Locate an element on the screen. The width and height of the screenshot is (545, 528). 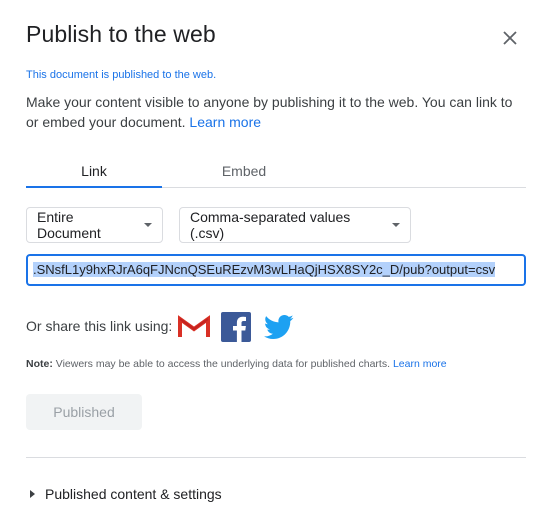
published-settings-expander: Published content & settings is located at coordinates (126, 494).